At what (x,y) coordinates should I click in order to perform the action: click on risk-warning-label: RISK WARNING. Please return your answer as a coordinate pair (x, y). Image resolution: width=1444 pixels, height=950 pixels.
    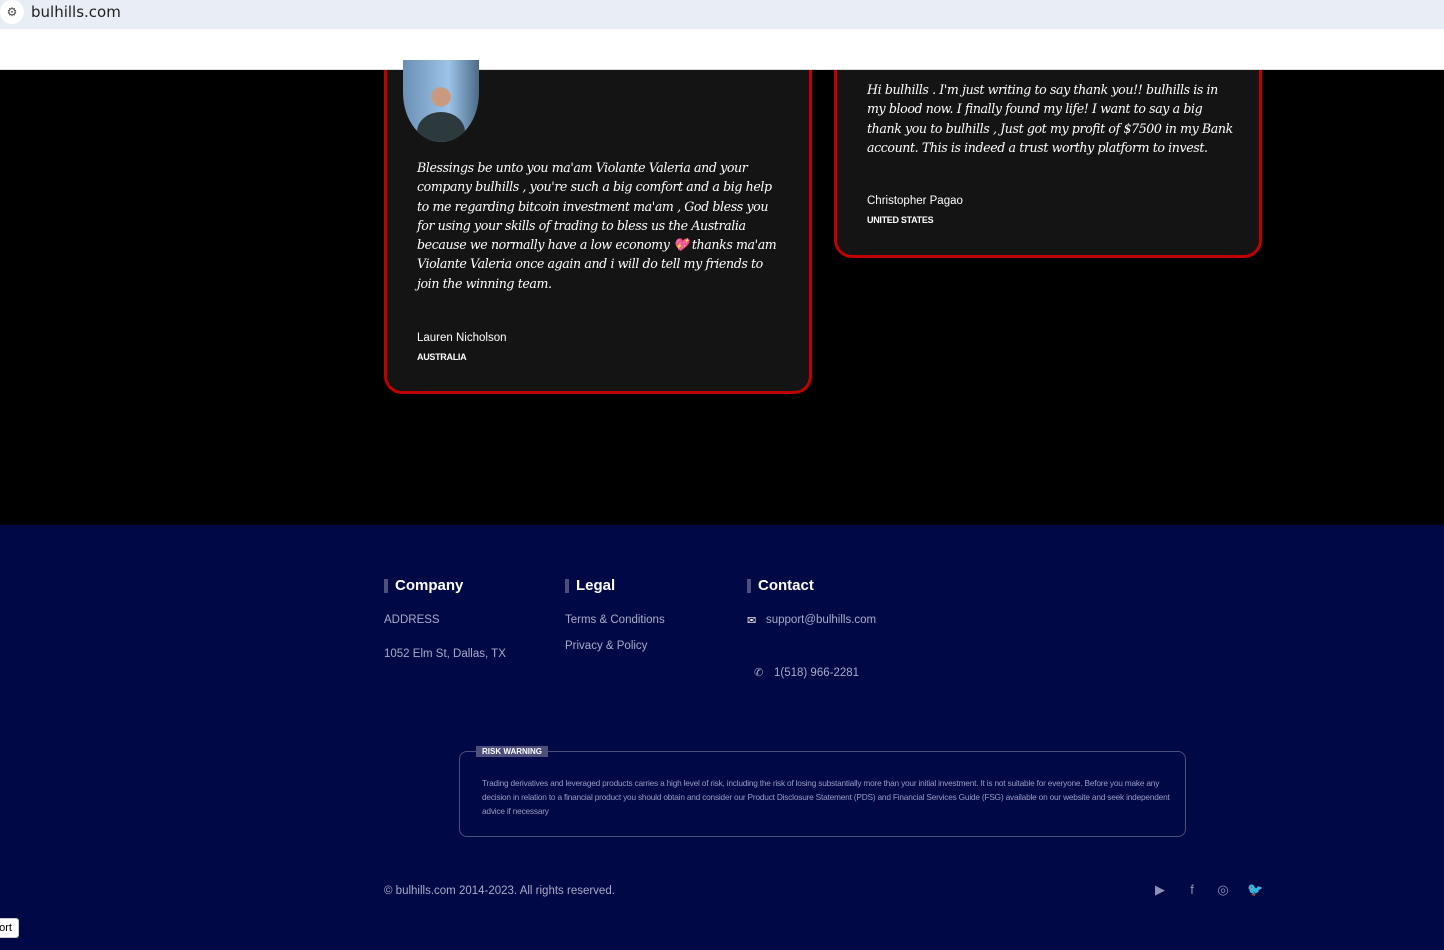
    Looking at the image, I should click on (512, 751).